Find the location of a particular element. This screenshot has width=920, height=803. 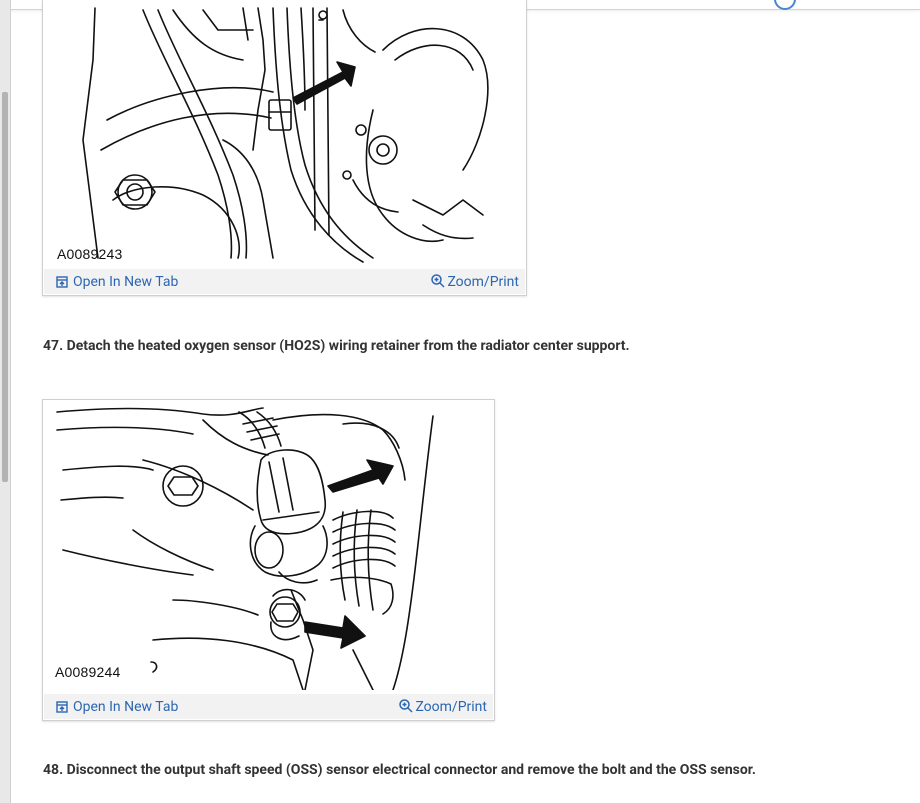

figure-id-label: A0089243 is located at coordinates (90, 254).